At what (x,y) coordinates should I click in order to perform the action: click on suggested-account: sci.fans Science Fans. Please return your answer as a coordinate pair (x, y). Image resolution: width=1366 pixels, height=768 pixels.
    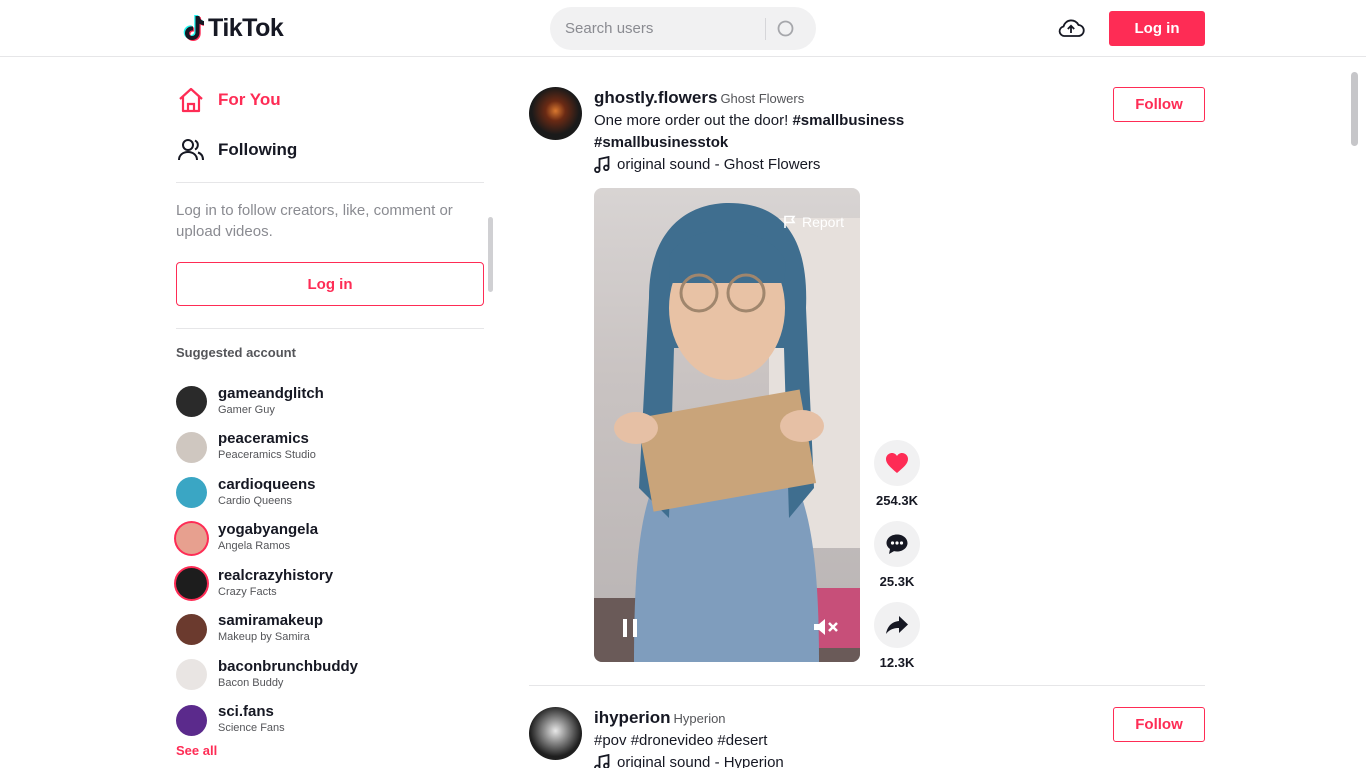
    Looking at the image, I should click on (331, 721).